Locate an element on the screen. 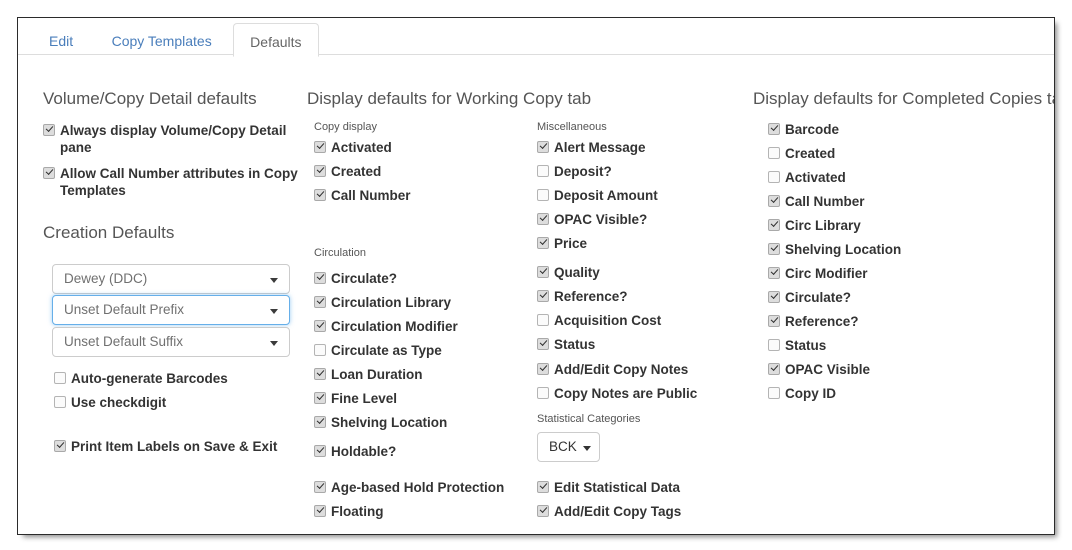 The height and width of the screenshot is (550, 1072). checkbox-label: OPAC Visible is located at coordinates (828, 369).